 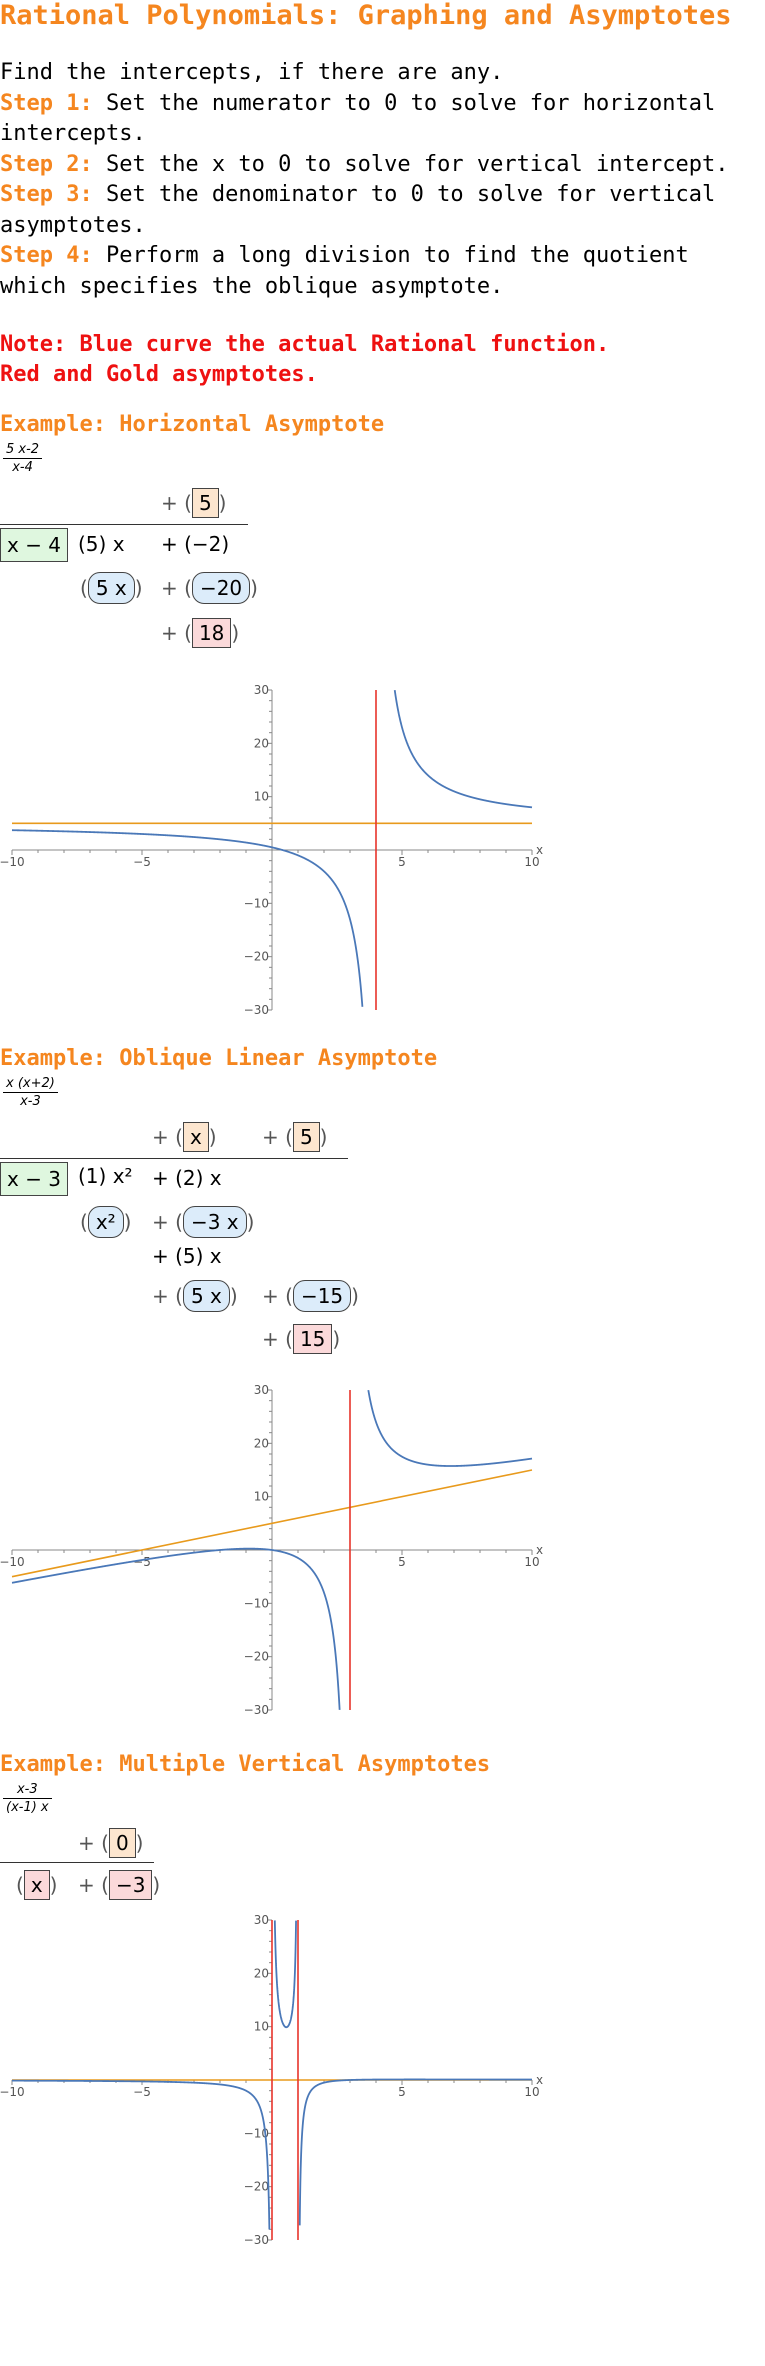 I want to click on fraction-denominator: (x-1) x, so click(x=27, y=1807).